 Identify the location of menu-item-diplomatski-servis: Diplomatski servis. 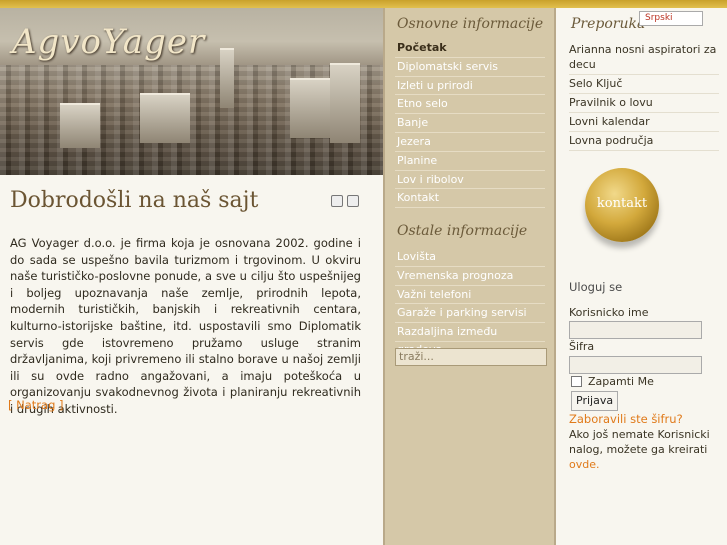
(470, 67).